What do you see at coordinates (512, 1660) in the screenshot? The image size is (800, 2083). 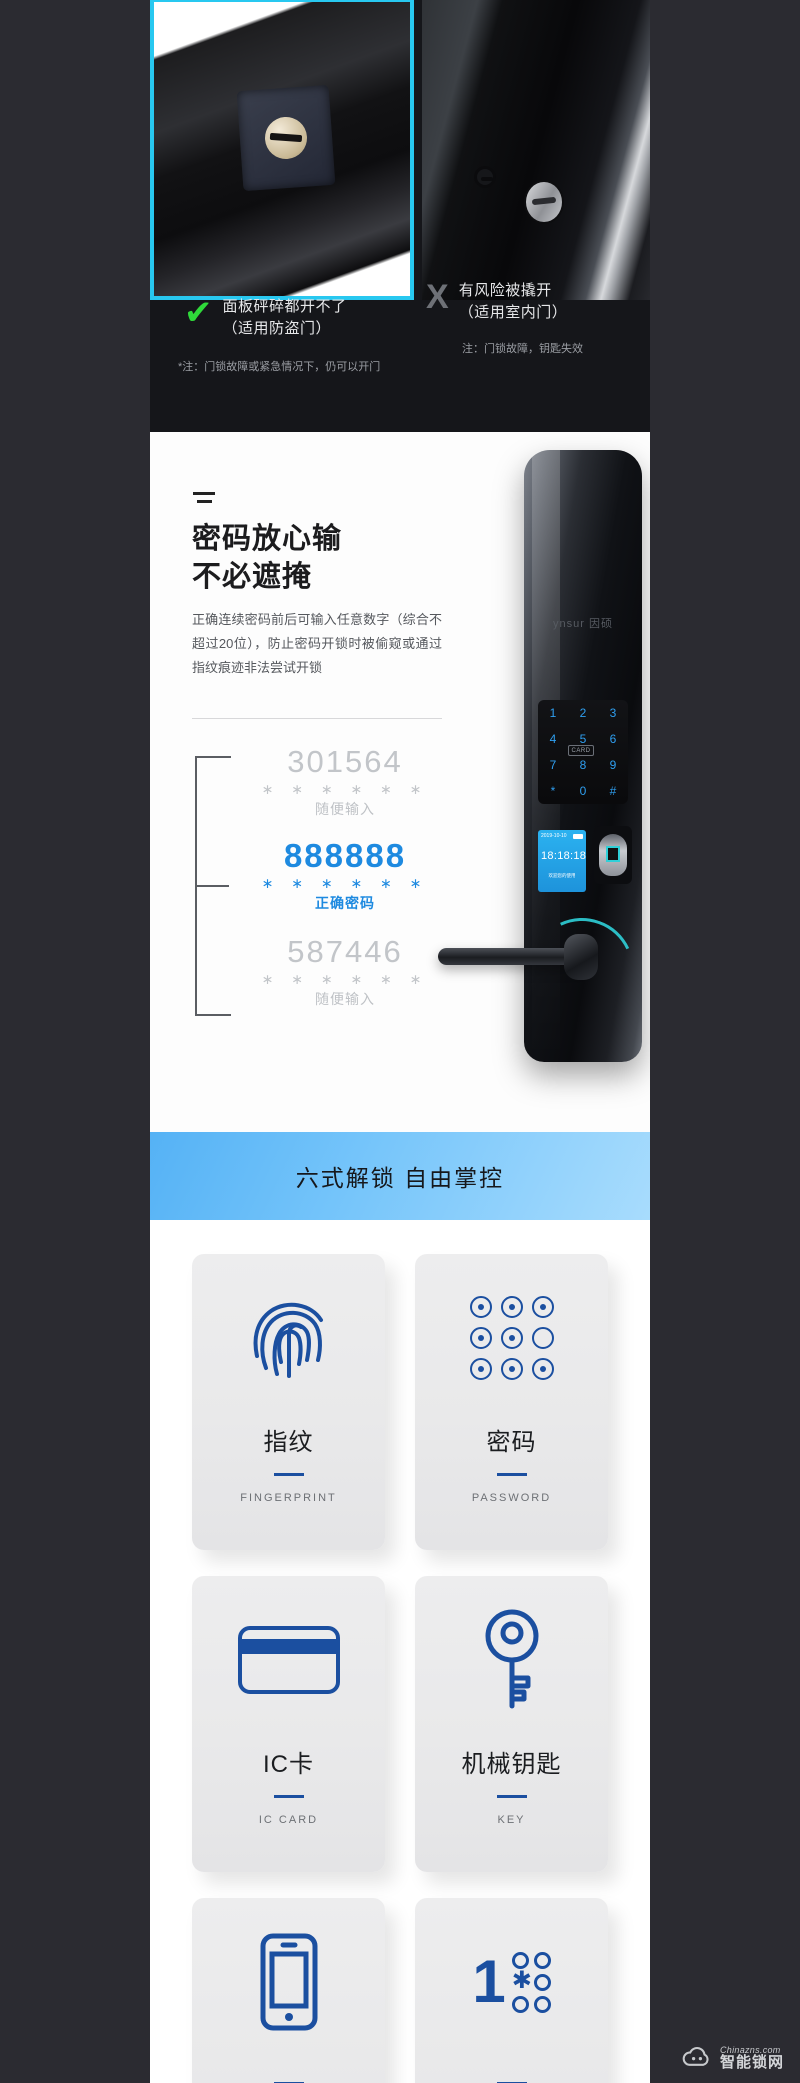 I see `key-icon` at bounding box center [512, 1660].